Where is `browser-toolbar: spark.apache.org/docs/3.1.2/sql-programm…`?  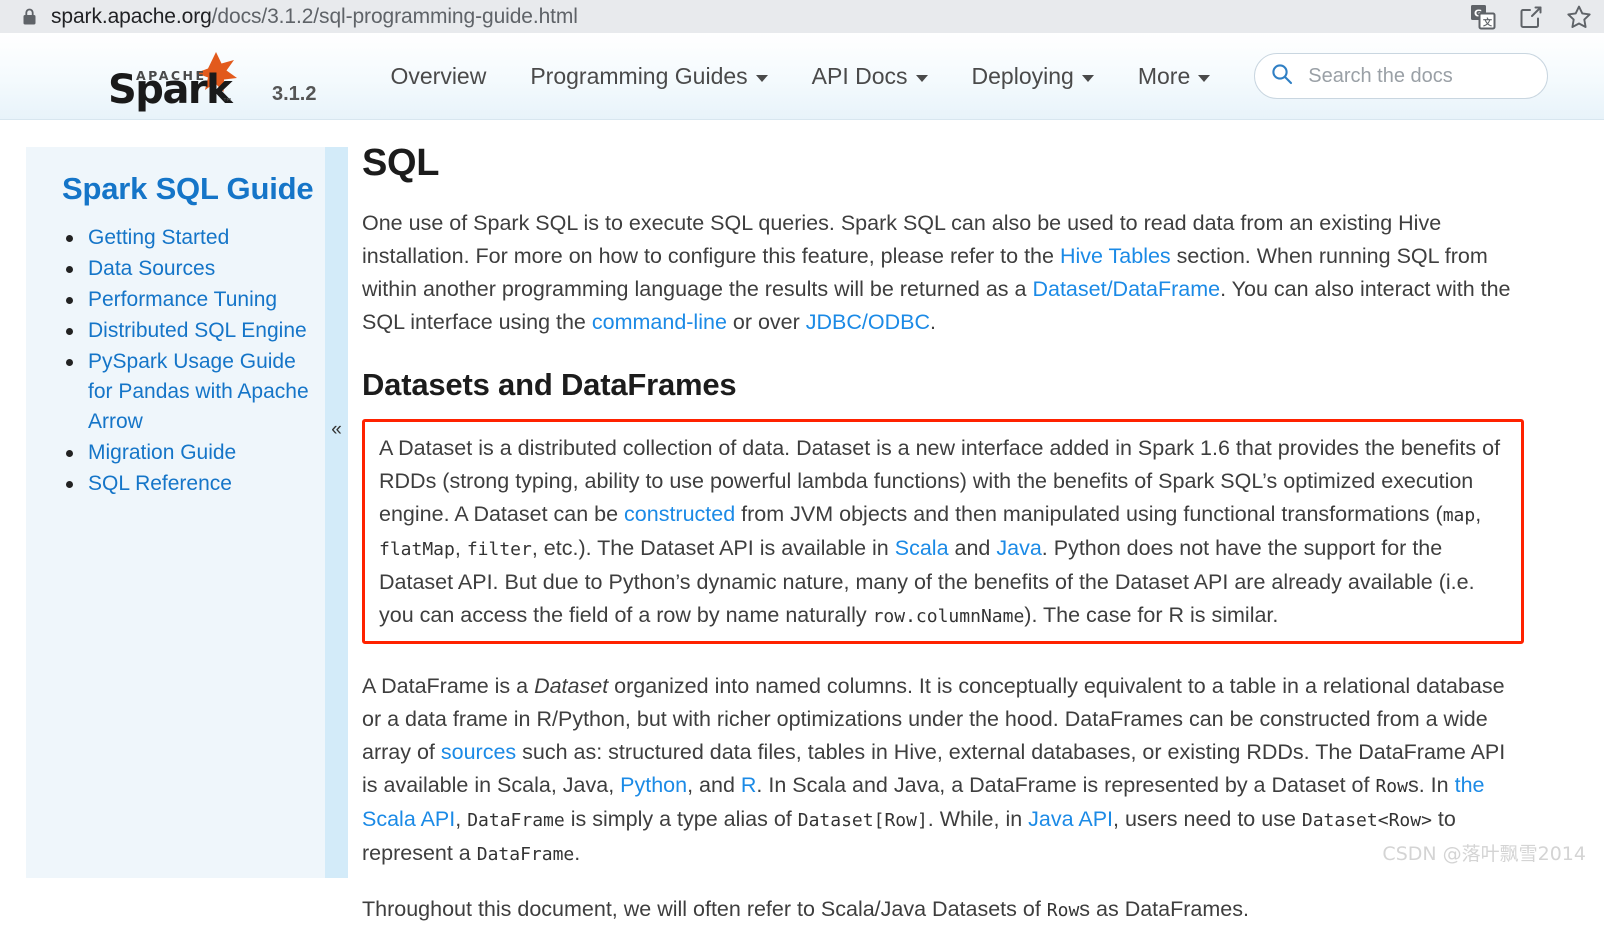
browser-toolbar: spark.apache.org/docs/3.1.2/sql-programm… is located at coordinates (802, 16).